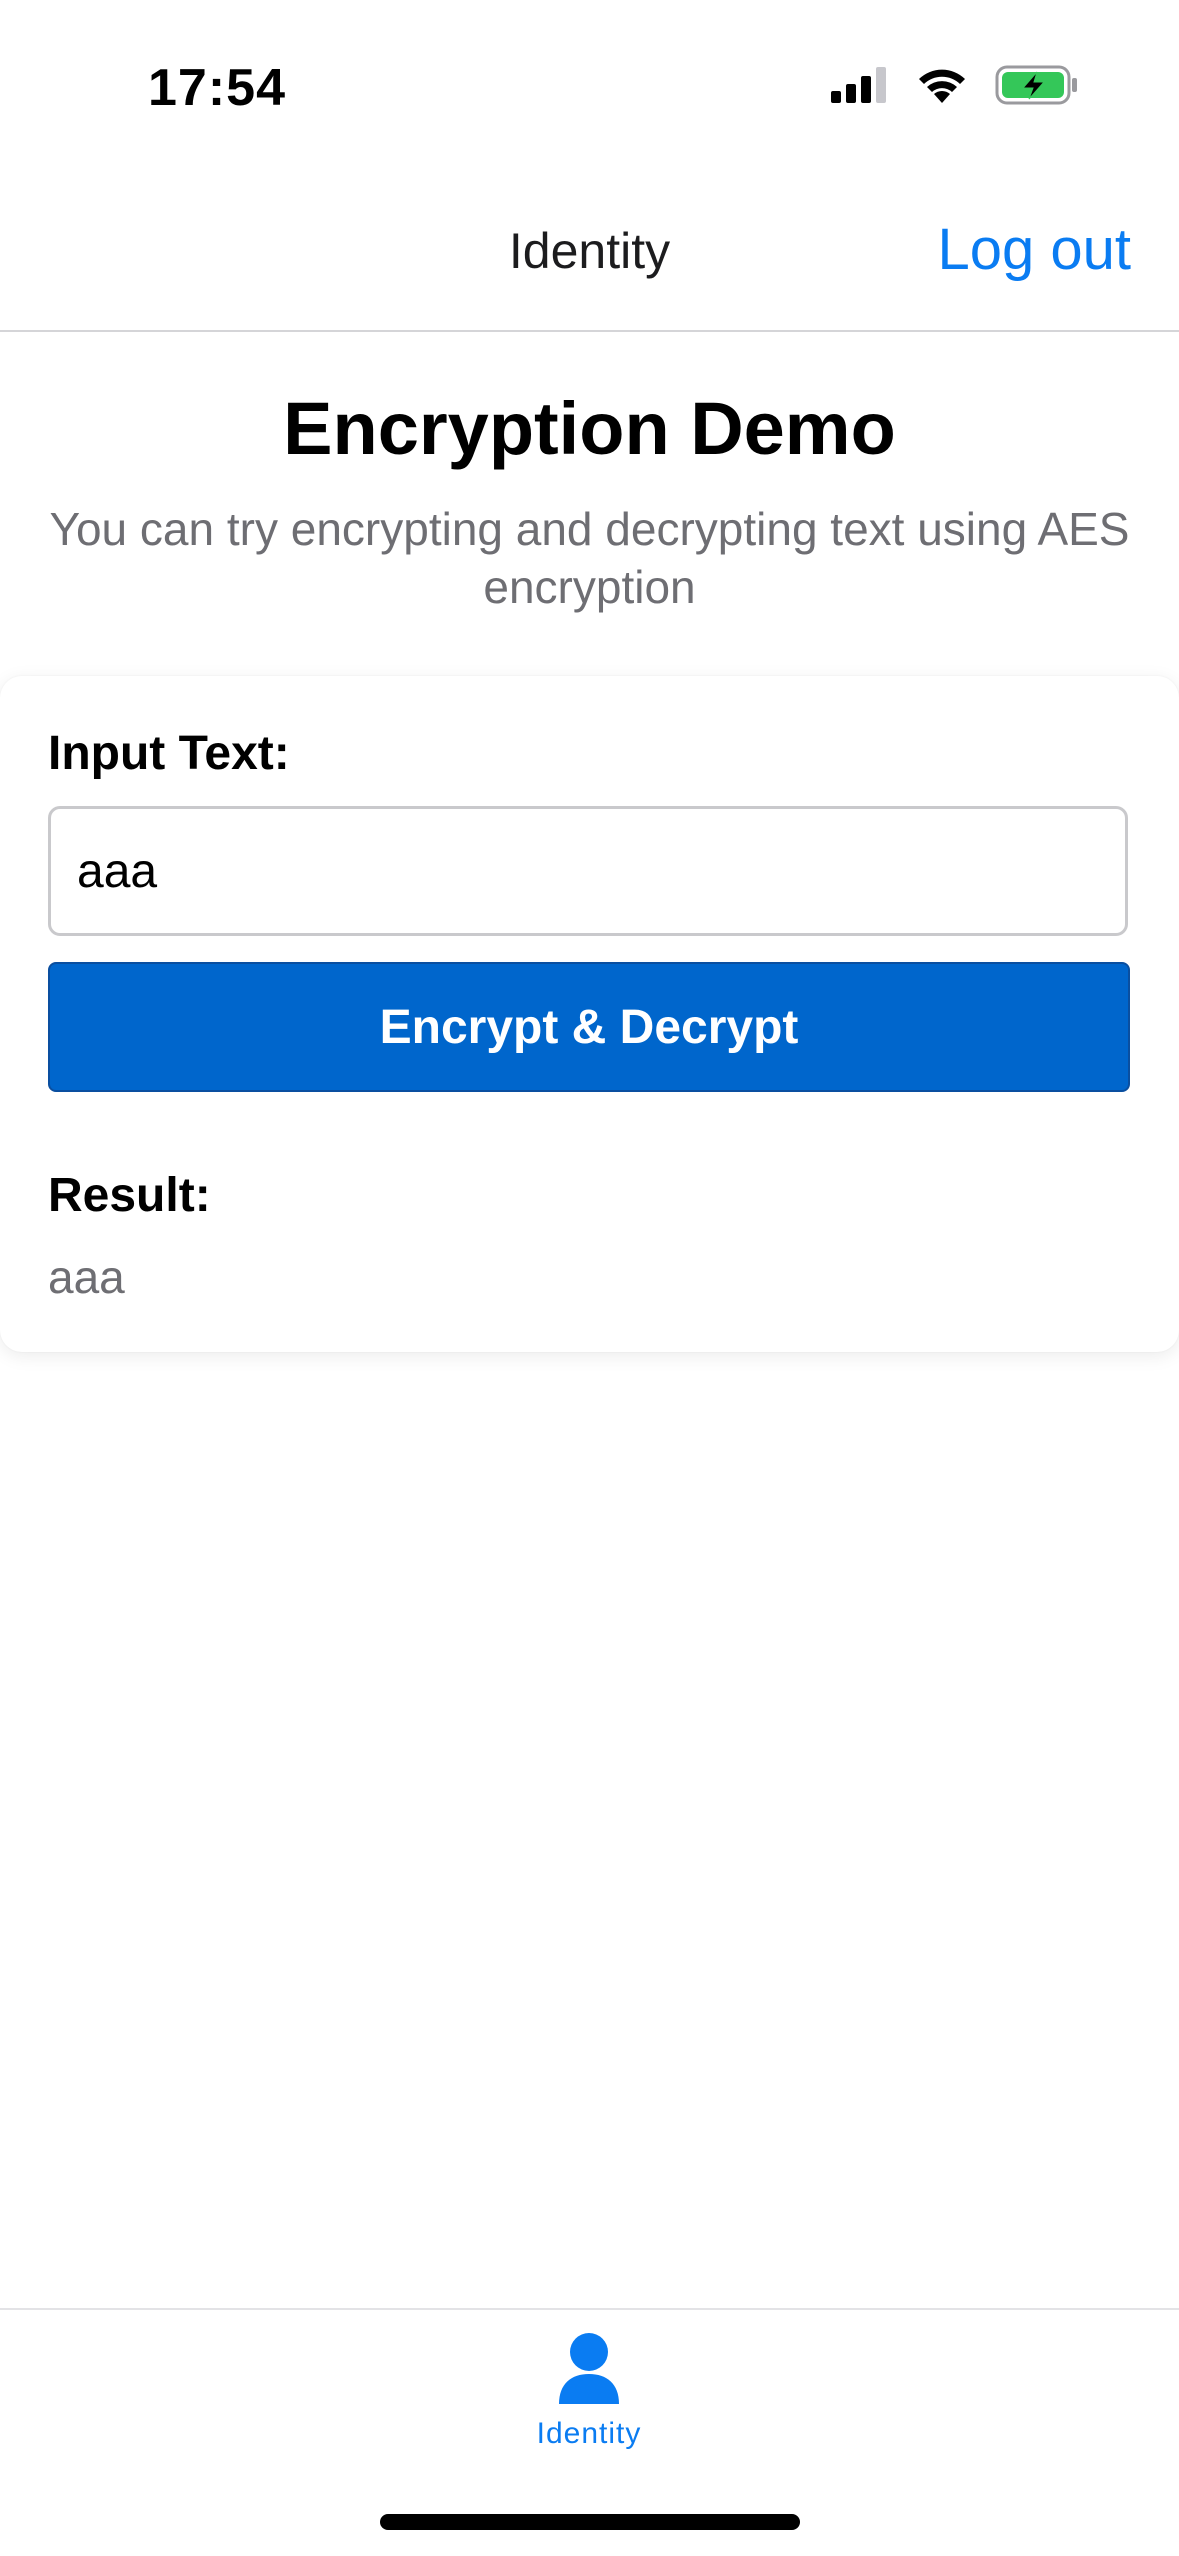 The height and width of the screenshot is (2556, 1179). What do you see at coordinates (86, 1277) in the screenshot?
I see `result-value: aaa` at bounding box center [86, 1277].